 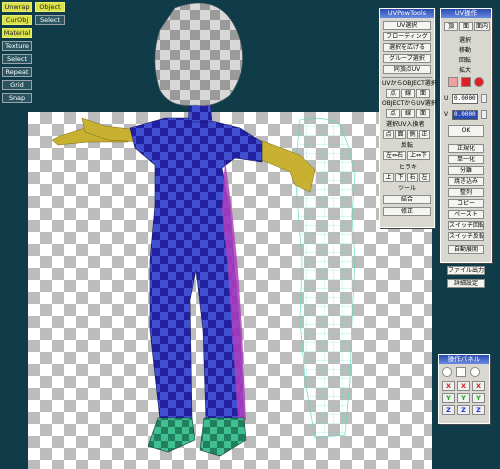 I want to click on operation-panel-title: 操作パネル, so click(x=464, y=359).